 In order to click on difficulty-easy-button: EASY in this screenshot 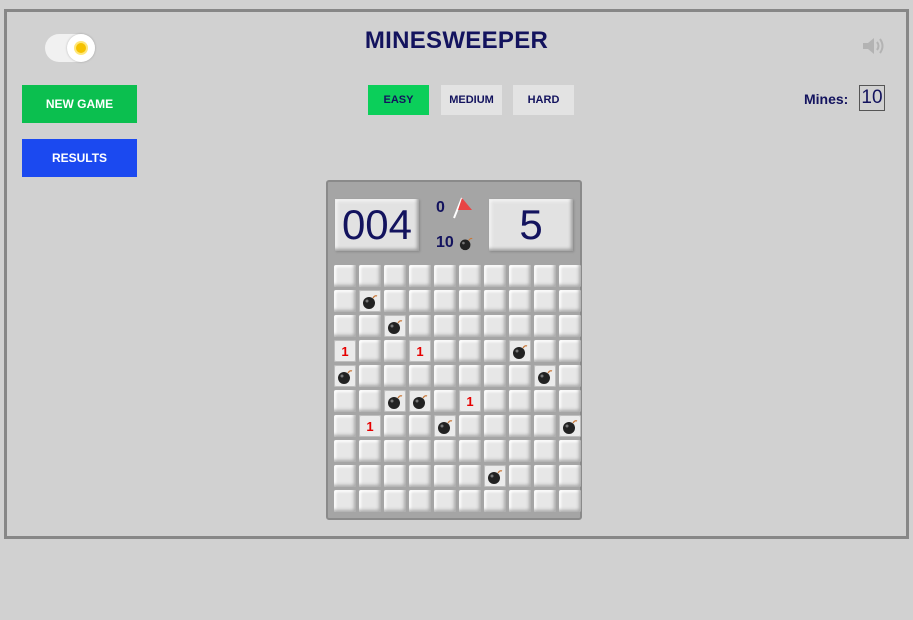, I will do `click(398, 100)`.